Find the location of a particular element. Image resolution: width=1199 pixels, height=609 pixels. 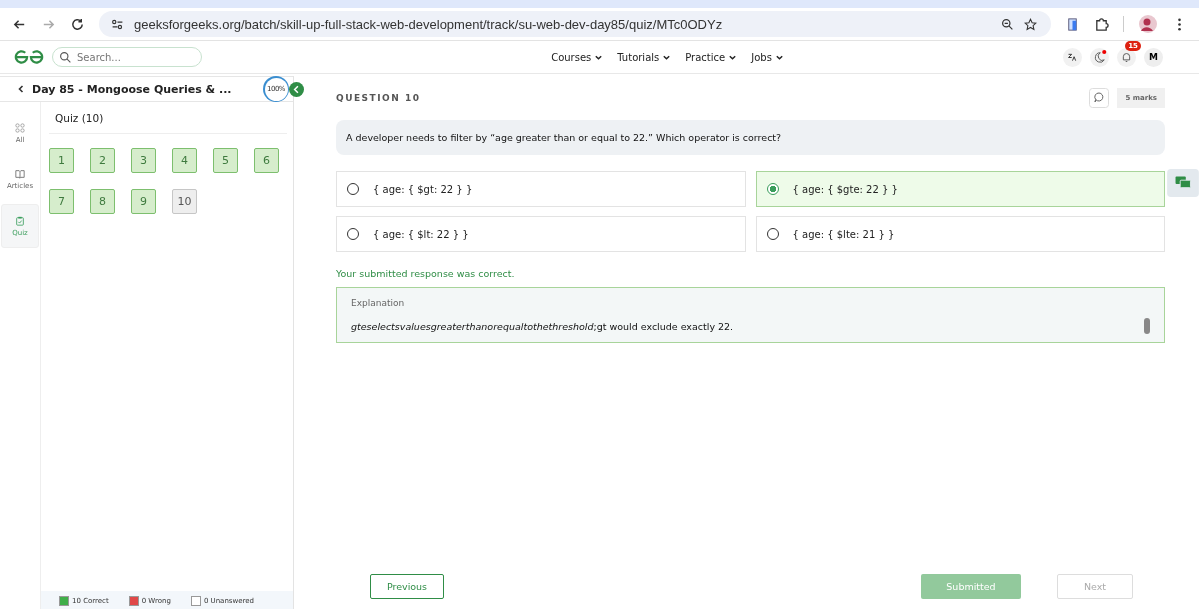

answer-option: { age: { $gt: 22 } } is located at coordinates (541, 189).